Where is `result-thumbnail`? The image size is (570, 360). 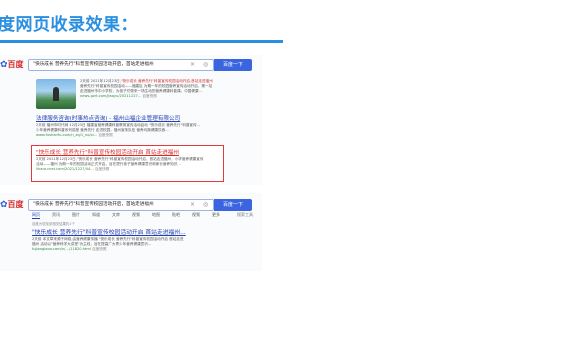
result-thumbnail is located at coordinates (56, 94).